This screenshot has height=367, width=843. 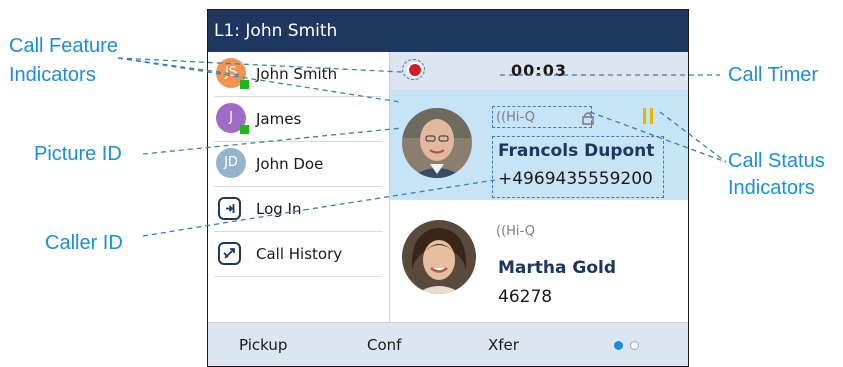 I want to click on callout-call-timer: Call Timer, so click(x=773, y=75).